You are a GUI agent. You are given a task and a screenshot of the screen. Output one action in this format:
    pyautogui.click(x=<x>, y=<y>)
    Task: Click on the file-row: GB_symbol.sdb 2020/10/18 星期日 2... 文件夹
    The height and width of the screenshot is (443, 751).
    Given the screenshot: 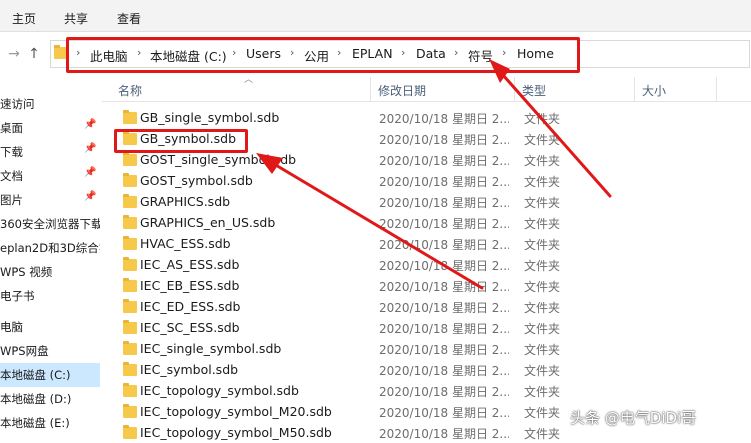 What is the action you would take?
    pyautogui.click(x=430, y=139)
    